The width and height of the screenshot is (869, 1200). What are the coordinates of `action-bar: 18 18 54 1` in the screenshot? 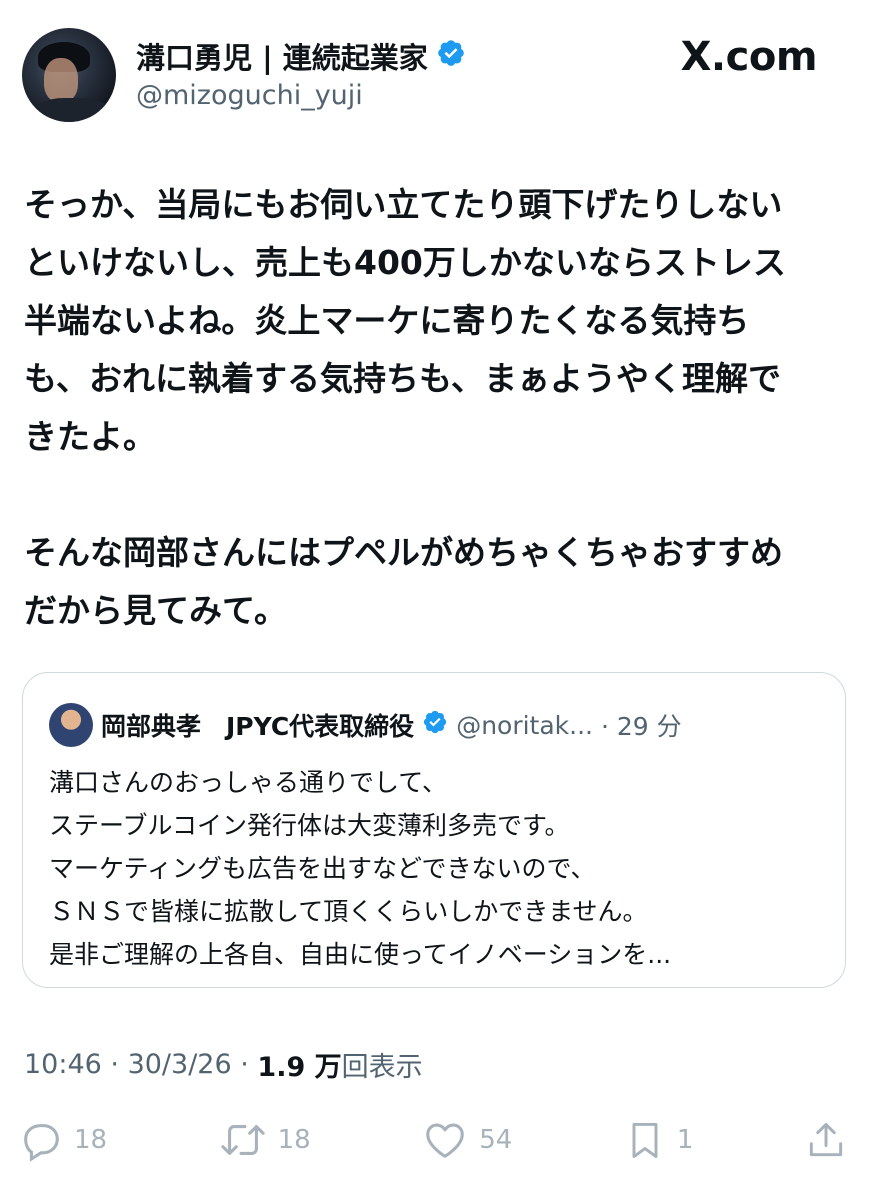 It's located at (433, 1140).